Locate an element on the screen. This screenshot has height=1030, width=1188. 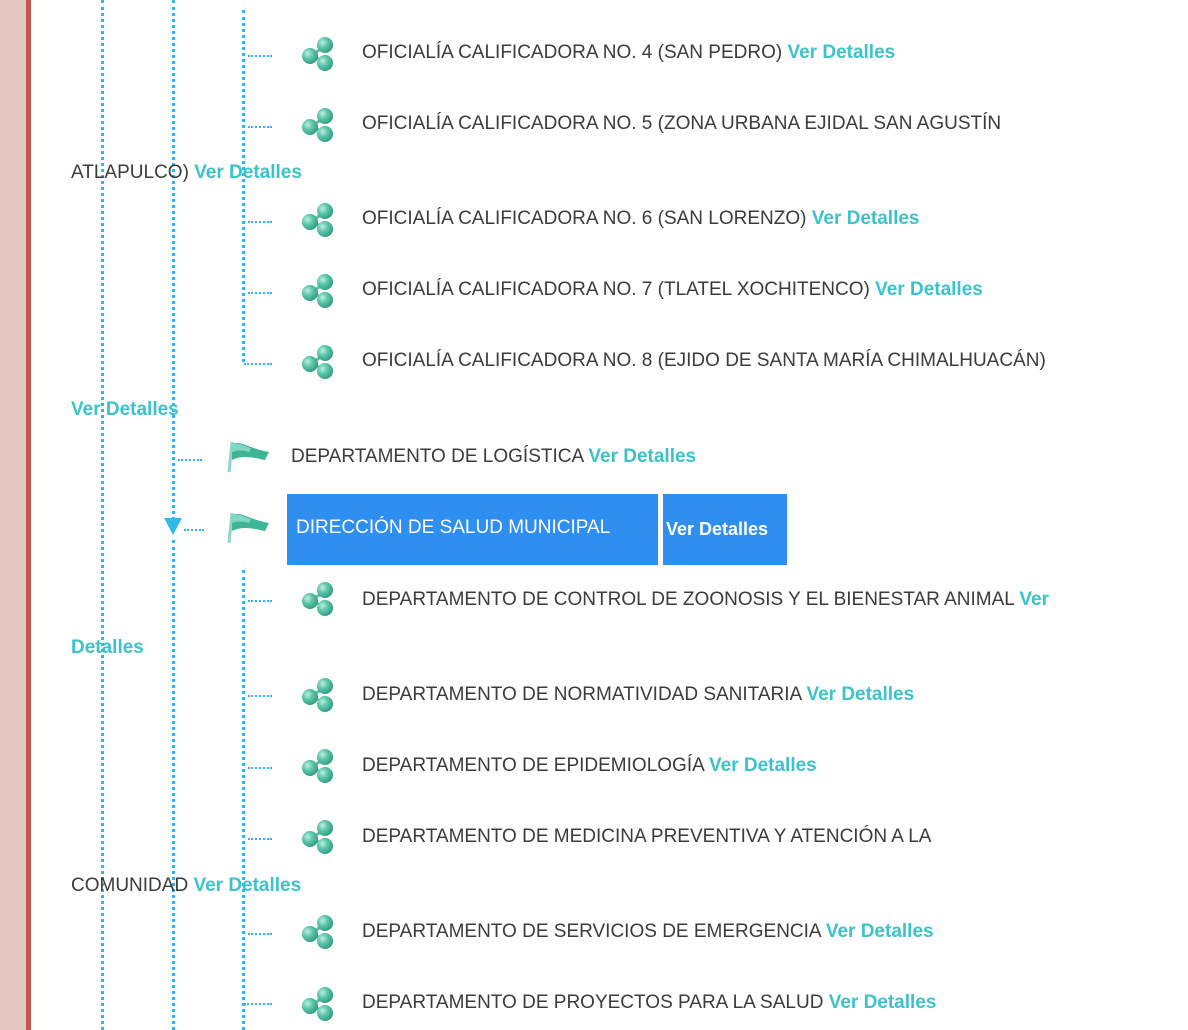
tree-node-label-continued: Detalles is located at coordinates (107, 648).